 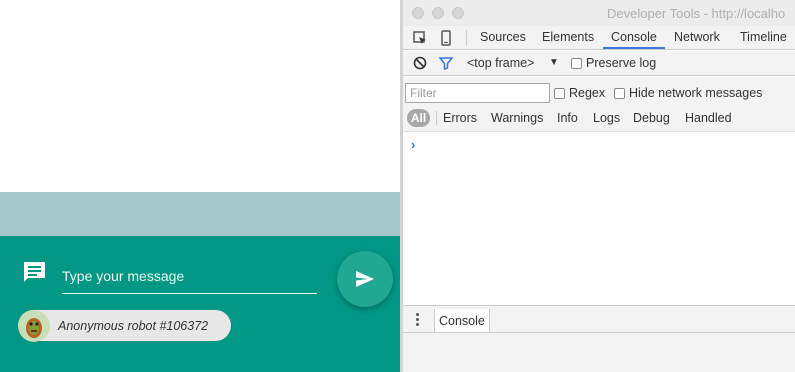 I want to click on user-chip: Anonymous robot #106372, so click(x=124, y=325).